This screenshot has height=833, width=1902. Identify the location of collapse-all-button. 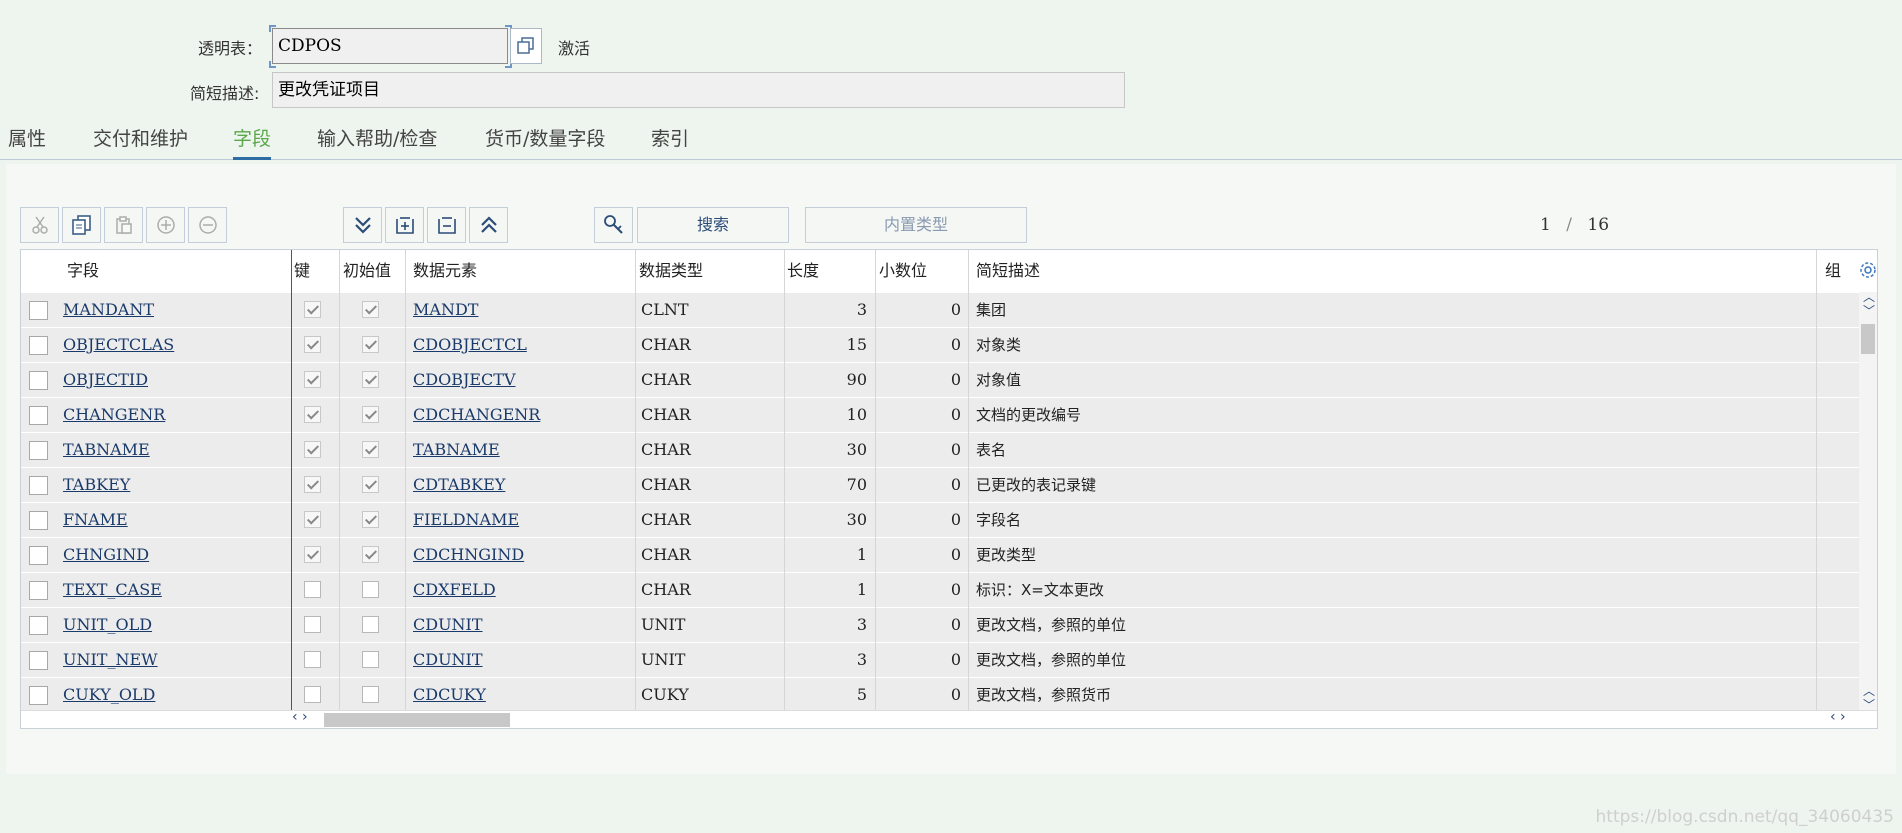
(488, 225).